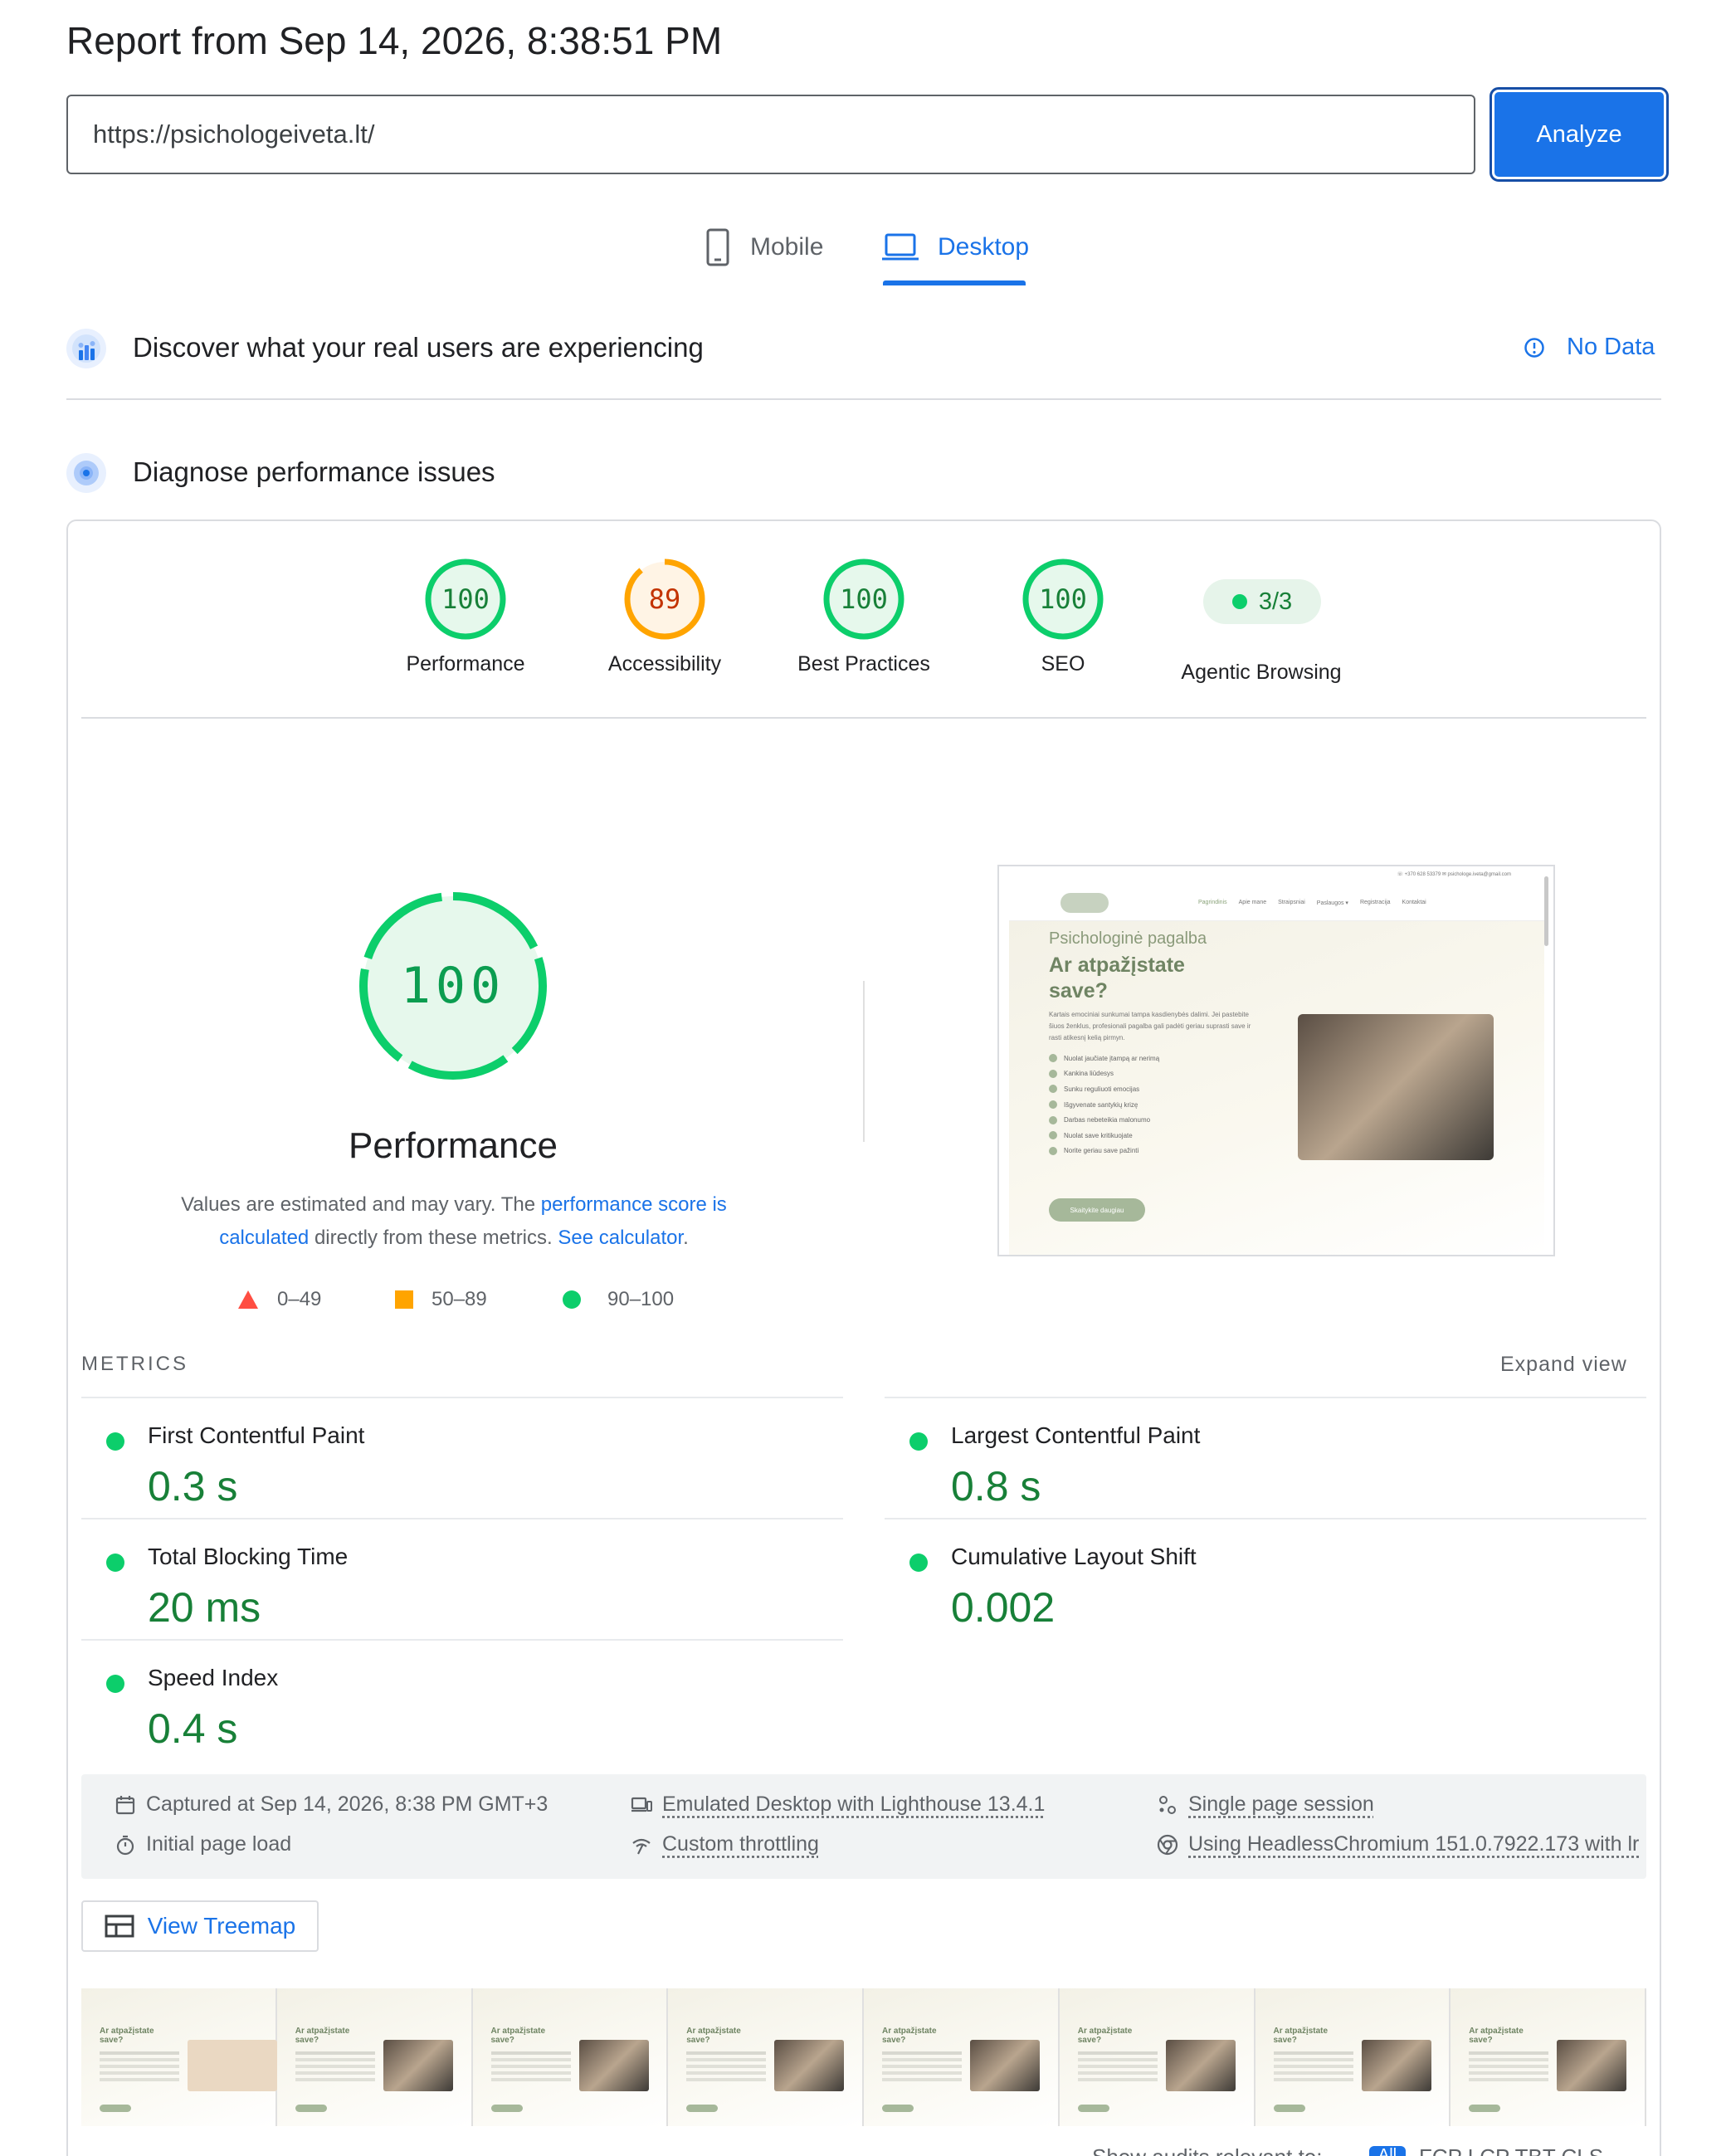 This screenshot has height=2156, width=1726. What do you see at coordinates (864, 1062) in the screenshot?
I see `vertical-divider` at bounding box center [864, 1062].